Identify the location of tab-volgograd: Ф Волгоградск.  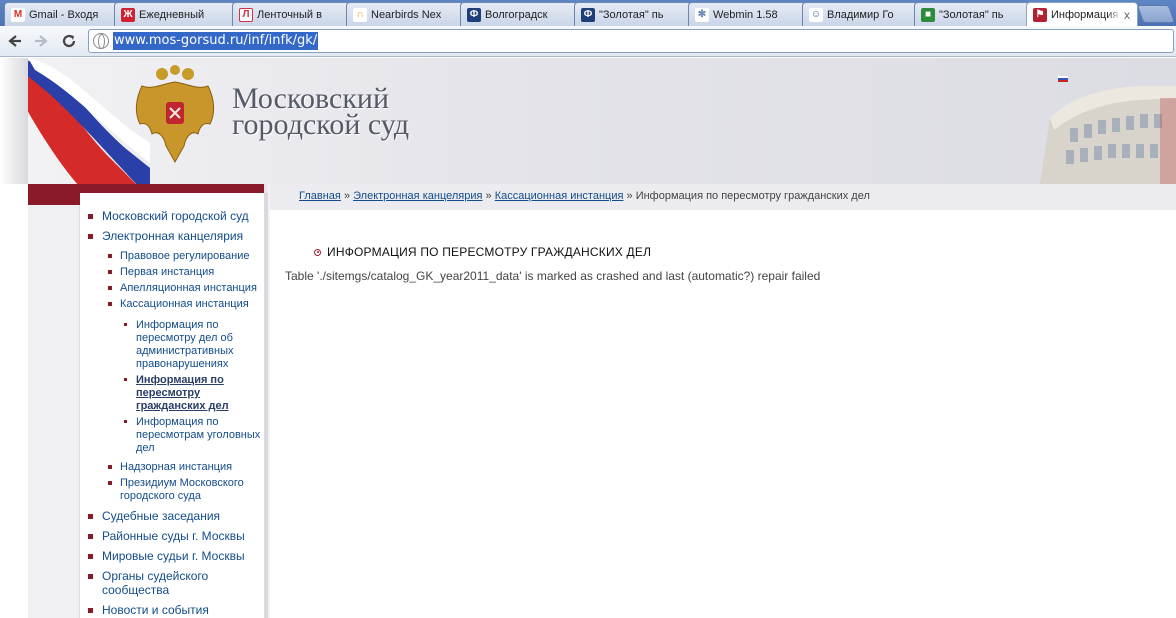
(519, 14).